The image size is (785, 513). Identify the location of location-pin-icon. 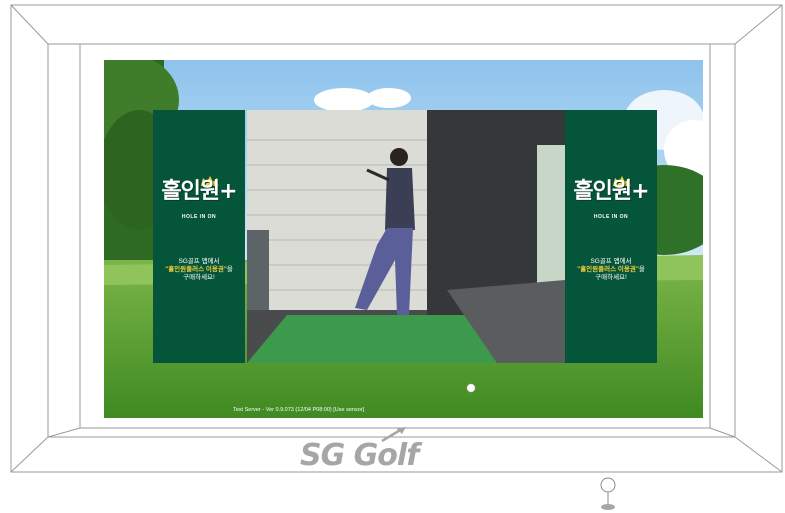
(608, 494).